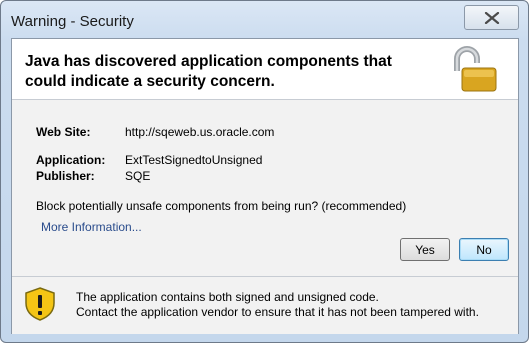 This screenshot has width=529, height=343. Describe the element at coordinates (40, 304) in the screenshot. I see `warning-shield-icon` at that location.